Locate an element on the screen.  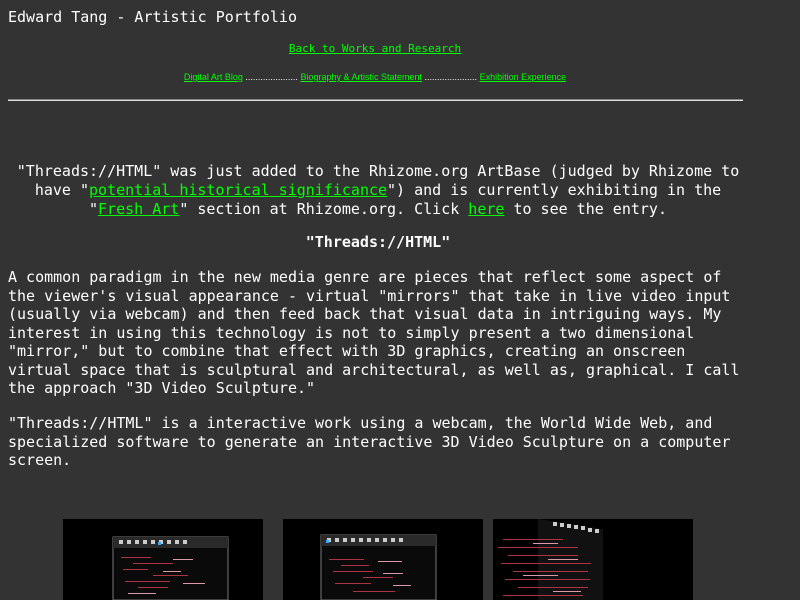
intro-text: to see the entry. is located at coordinates (585, 209).